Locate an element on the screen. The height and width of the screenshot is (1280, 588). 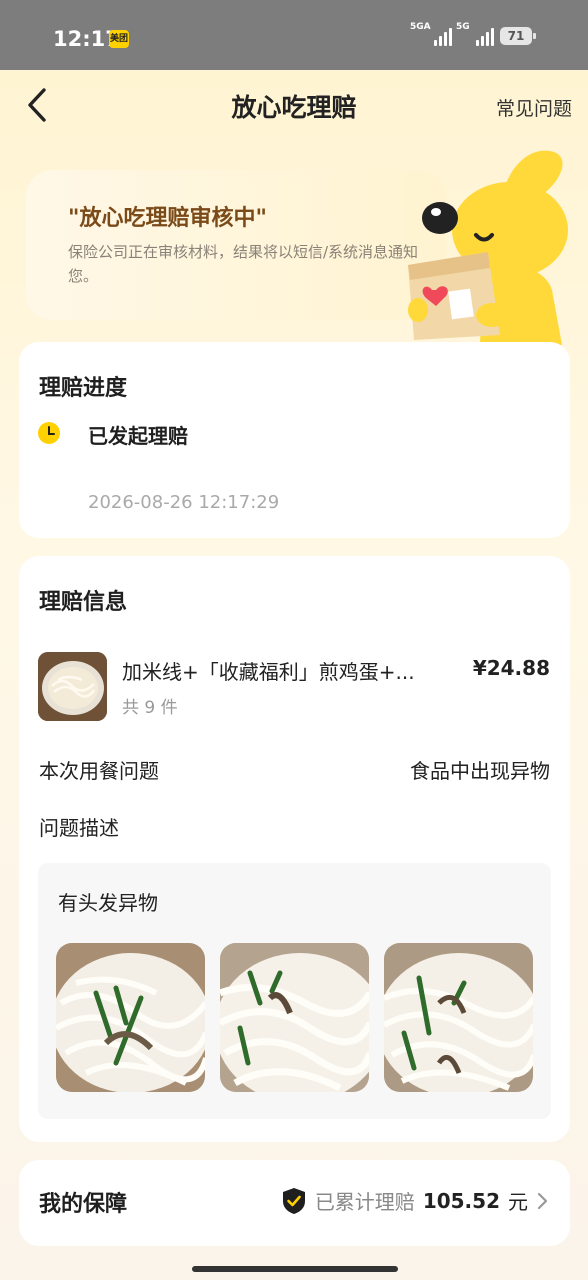
progress-step-label: 已发起理赔 is located at coordinates (138, 436).